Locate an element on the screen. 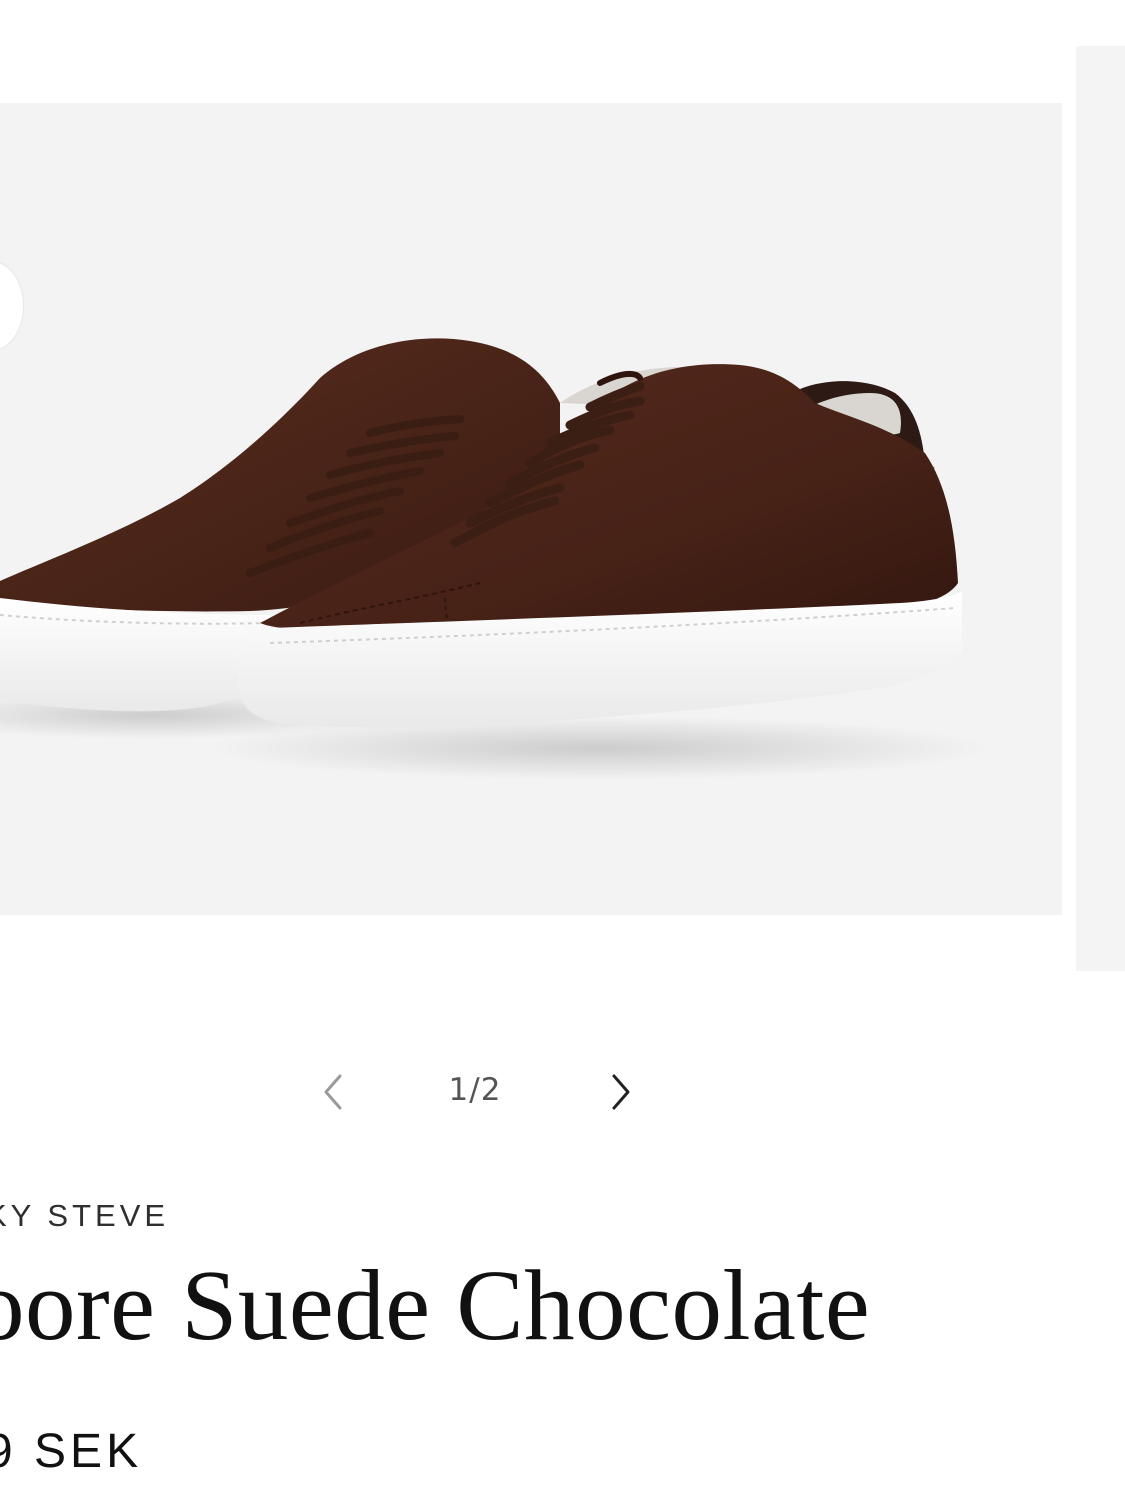  chevron-left-icon is located at coordinates (333, 1092).